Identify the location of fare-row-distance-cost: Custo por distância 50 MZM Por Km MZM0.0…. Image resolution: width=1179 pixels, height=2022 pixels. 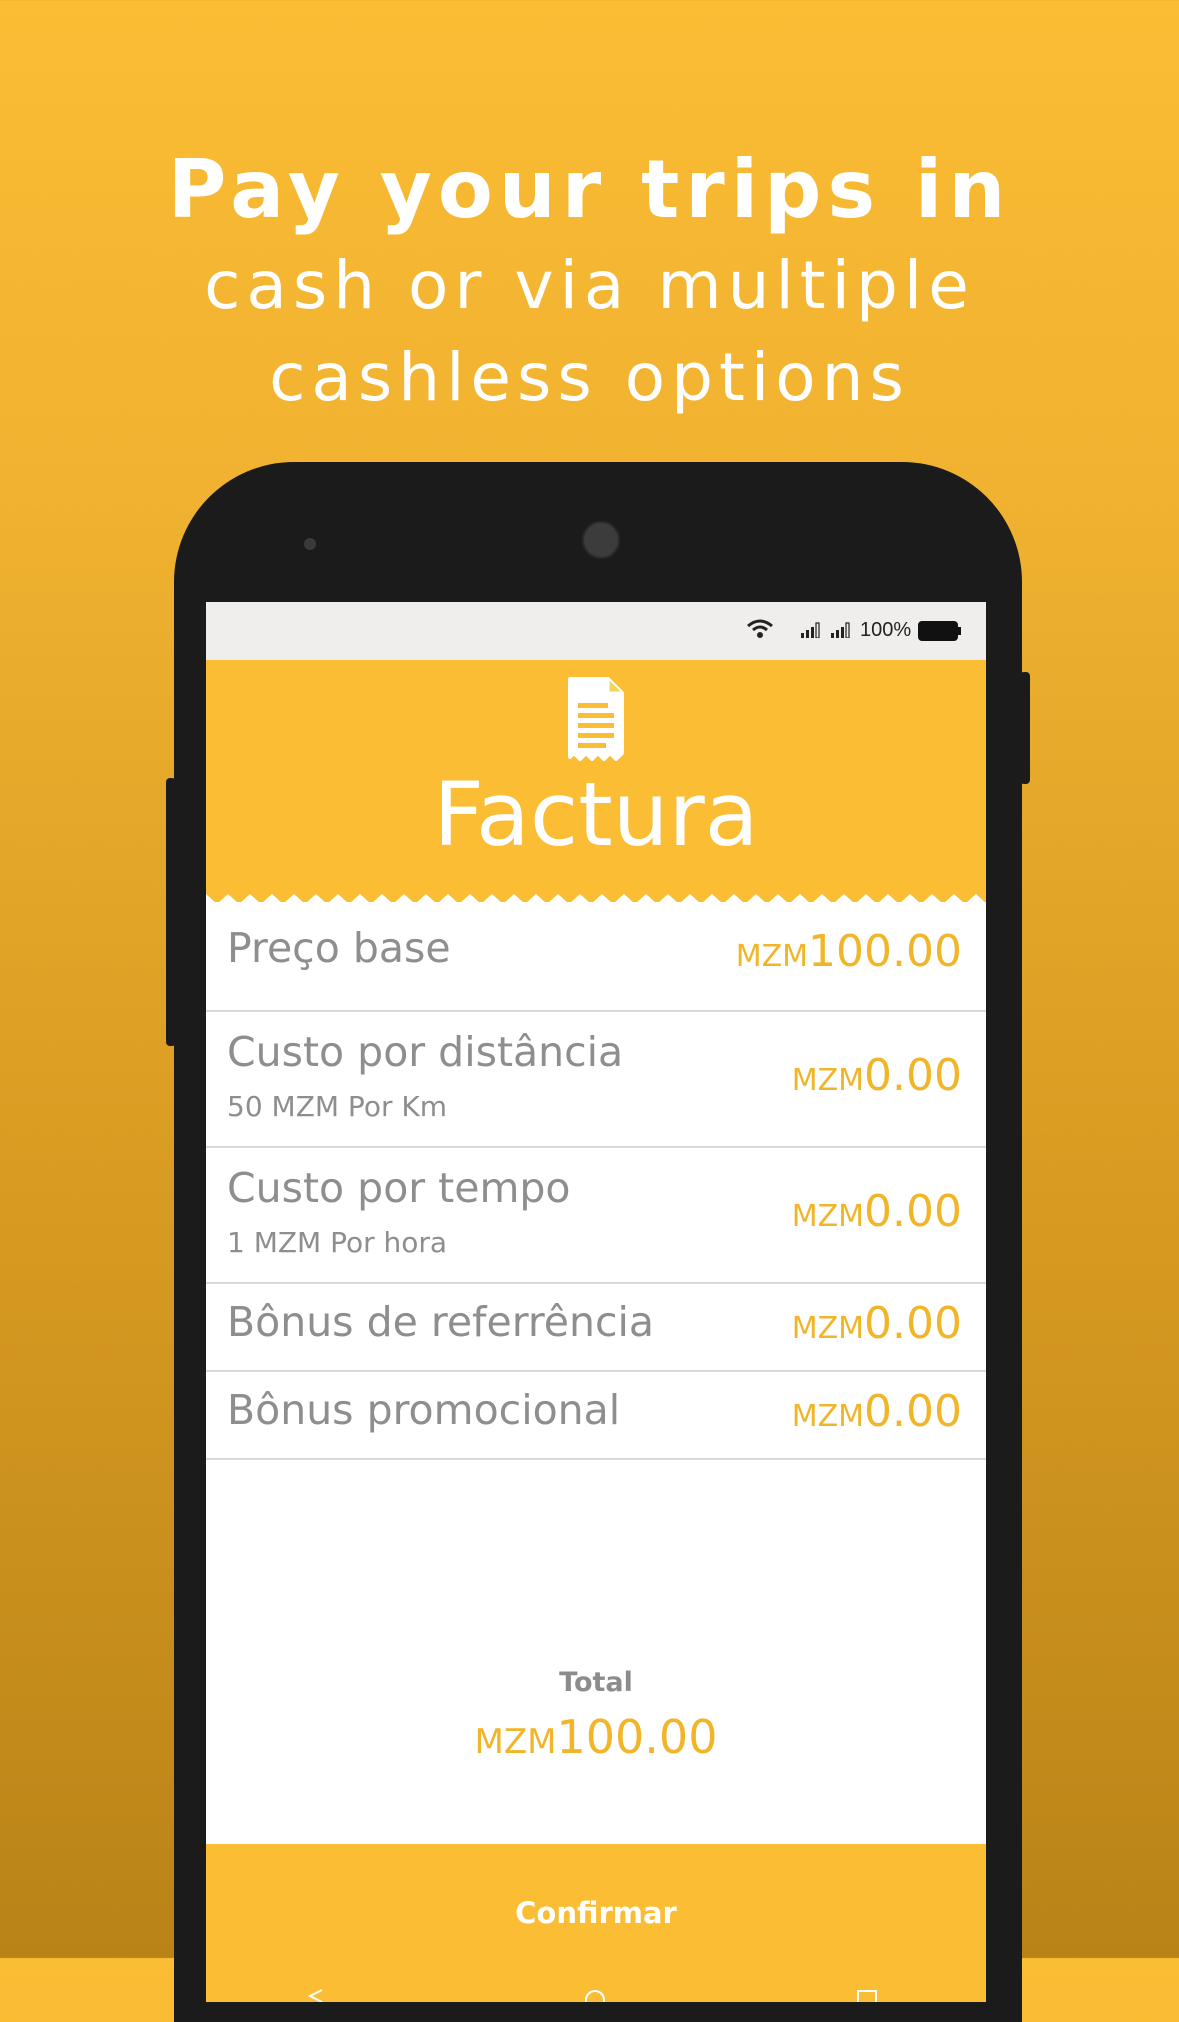
(596, 1080).